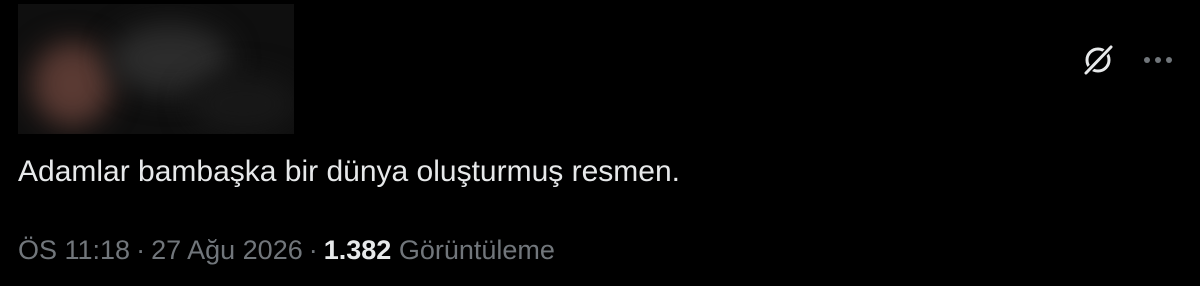 The image size is (1200, 286). I want to click on handle-blur, so click(241, 104).